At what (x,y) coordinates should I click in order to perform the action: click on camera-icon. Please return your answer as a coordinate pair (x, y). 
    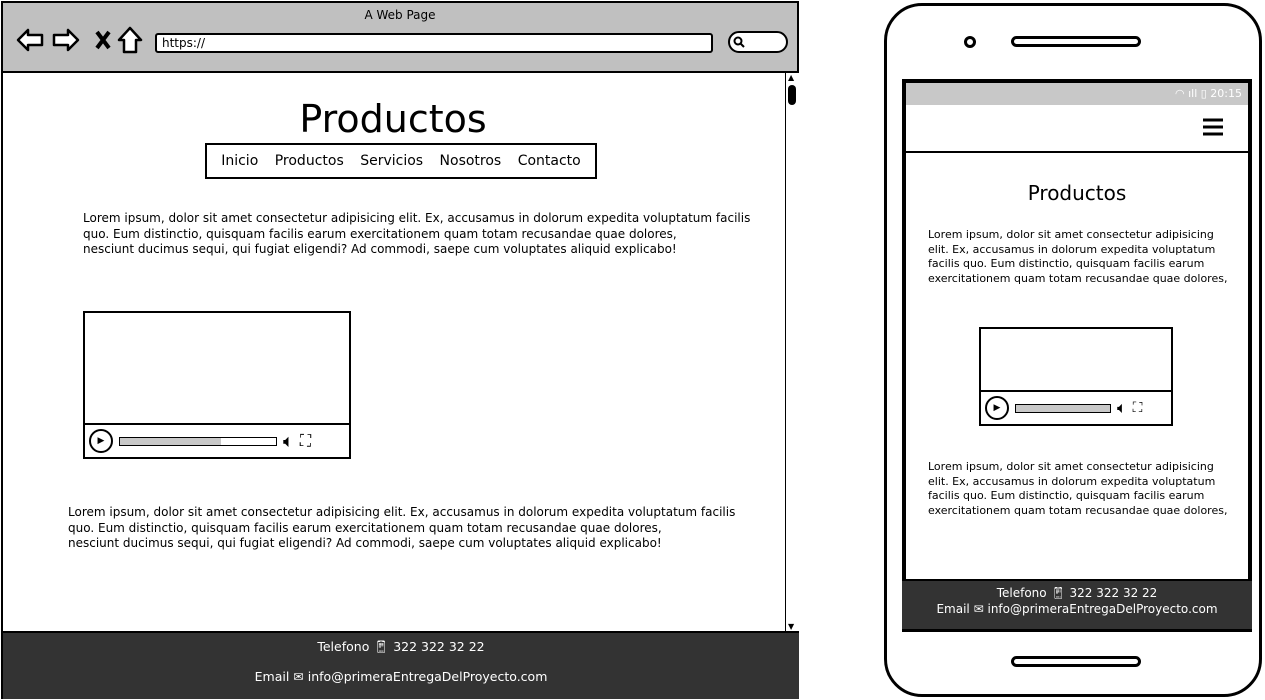
    Looking at the image, I should click on (970, 42).